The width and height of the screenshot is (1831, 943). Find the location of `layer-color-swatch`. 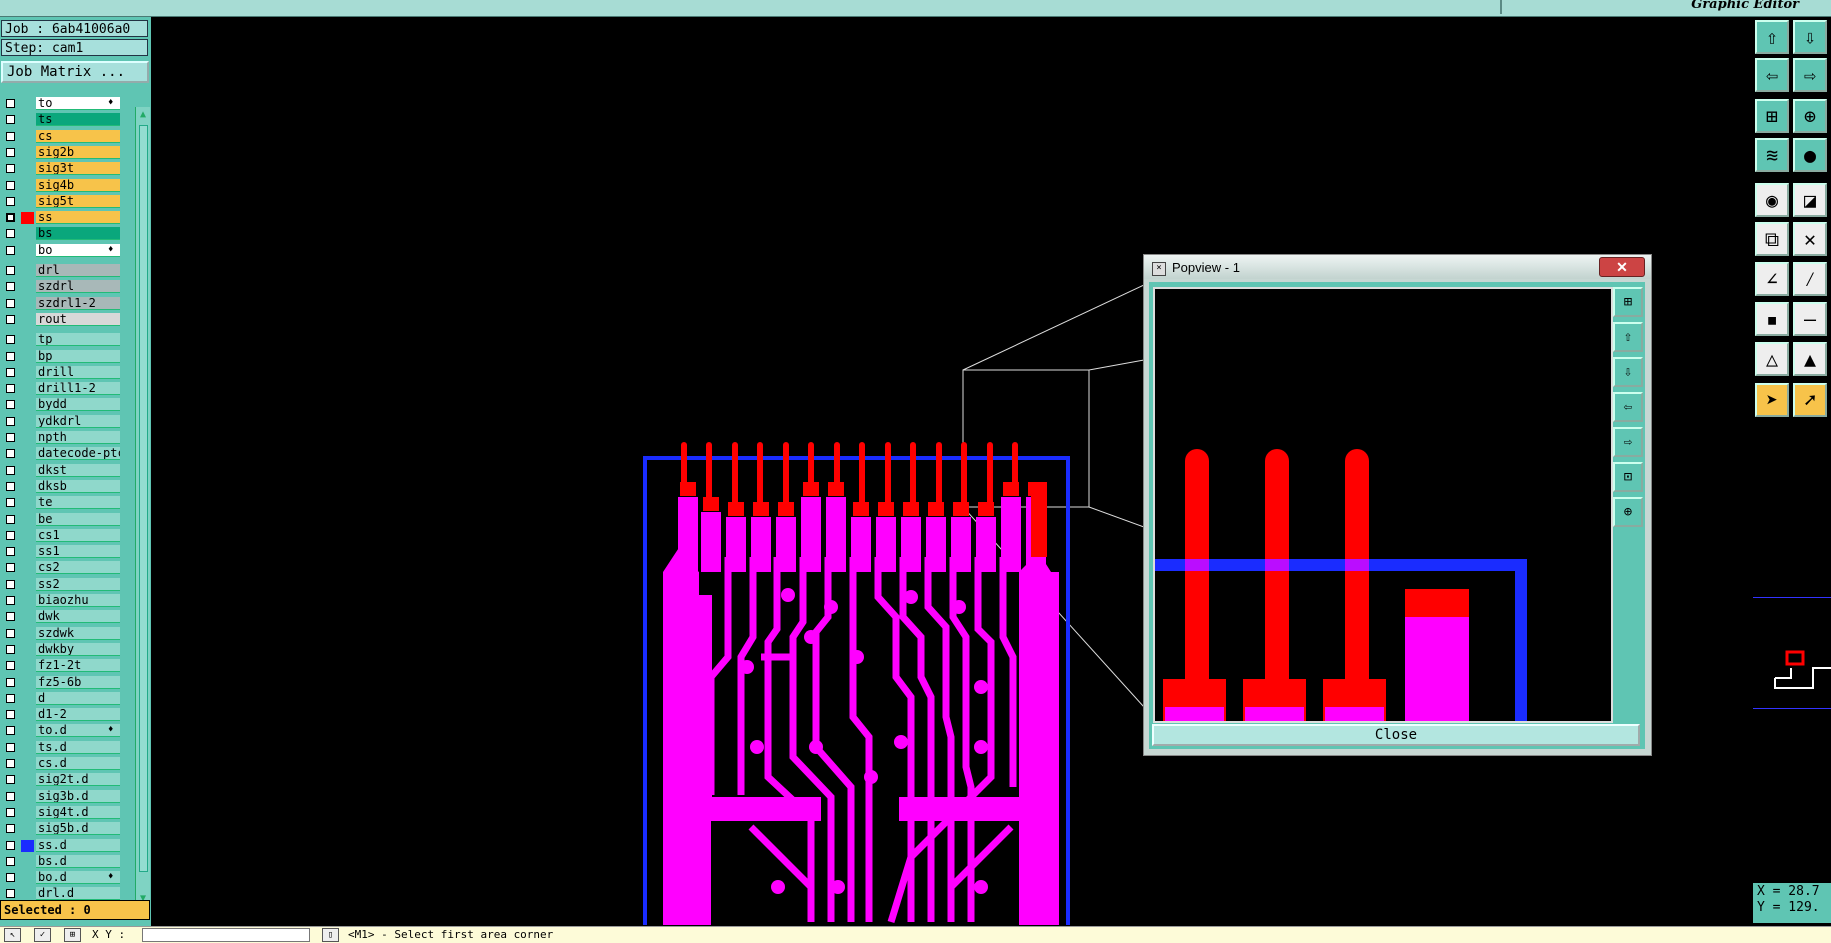

layer-color-swatch is located at coordinates (27, 845).